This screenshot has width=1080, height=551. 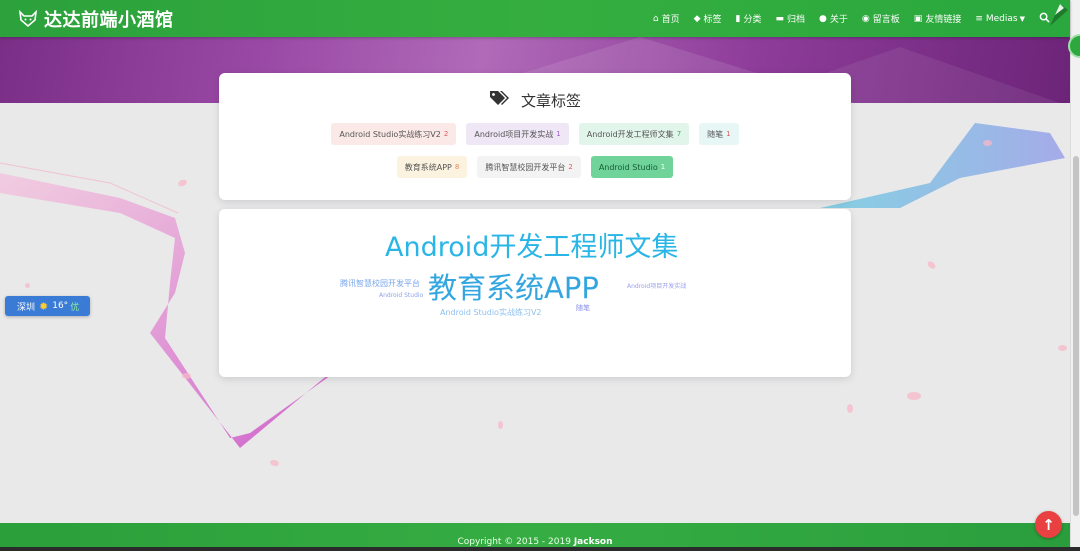 I want to click on tags-card-header: 文章标签, so click(x=535, y=100).